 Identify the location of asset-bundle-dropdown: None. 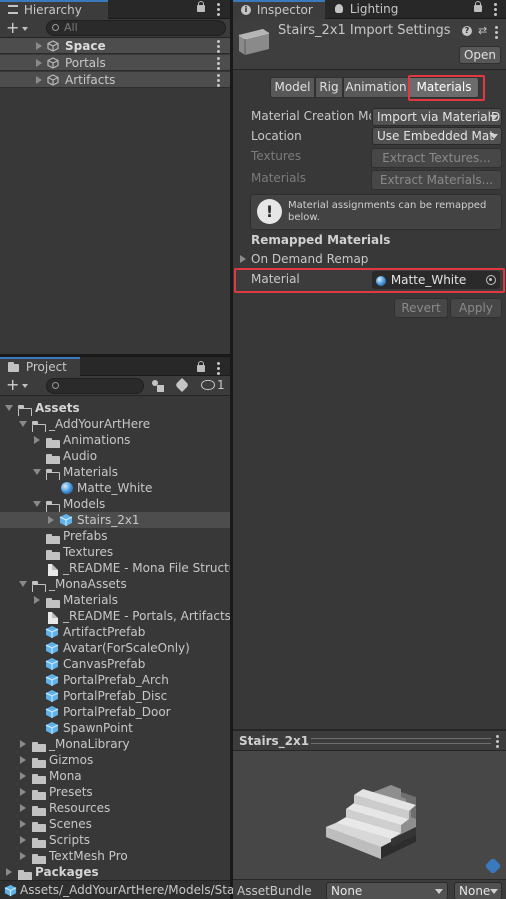
(387, 890).